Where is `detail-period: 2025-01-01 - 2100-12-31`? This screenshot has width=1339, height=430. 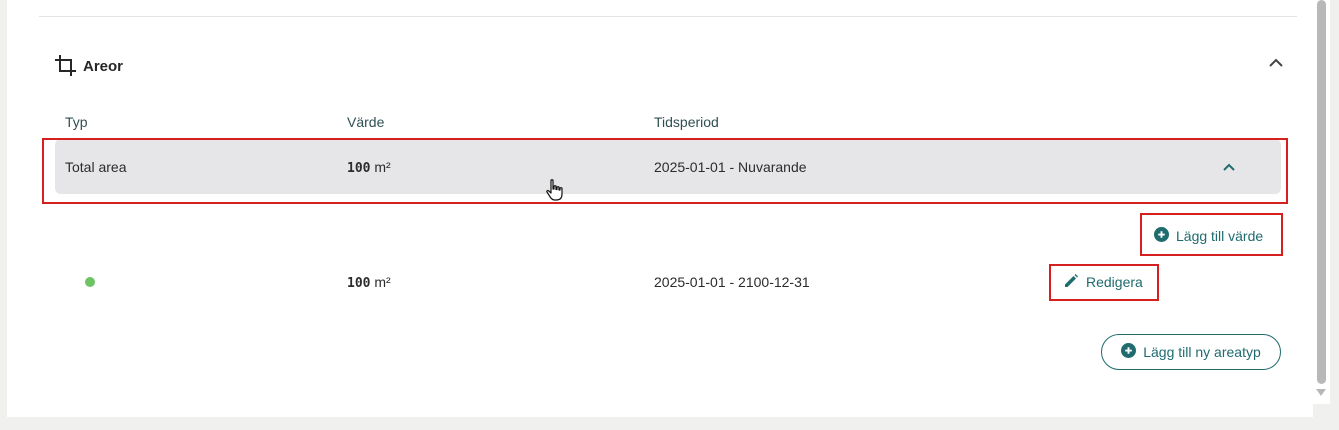 detail-period: 2025-01-01 - 2100-12-31 is located at coordinates (732, 282).